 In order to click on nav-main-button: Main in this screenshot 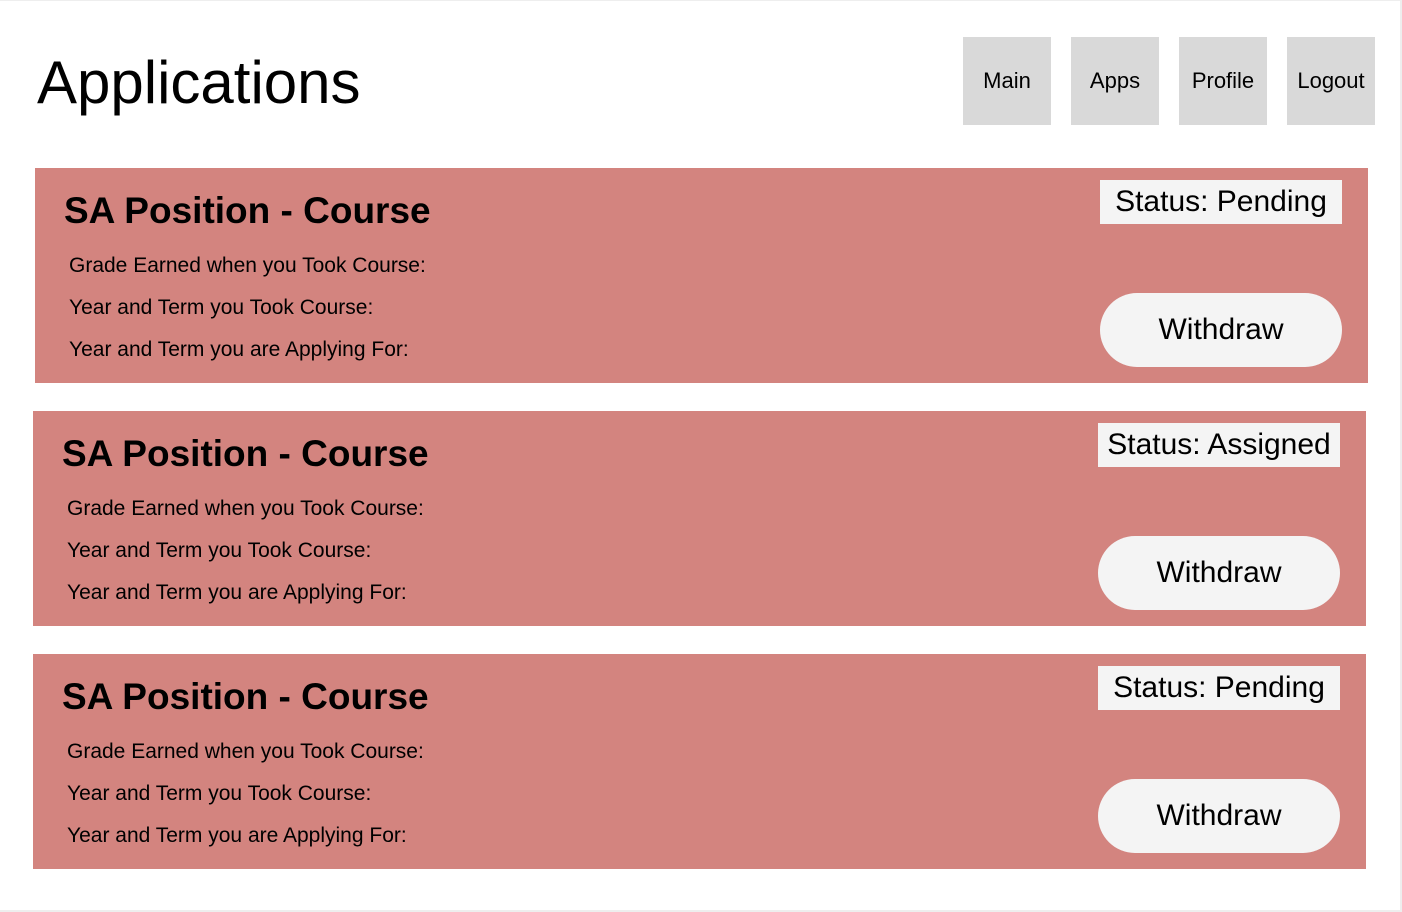, I will do `click(1007, 81)`.